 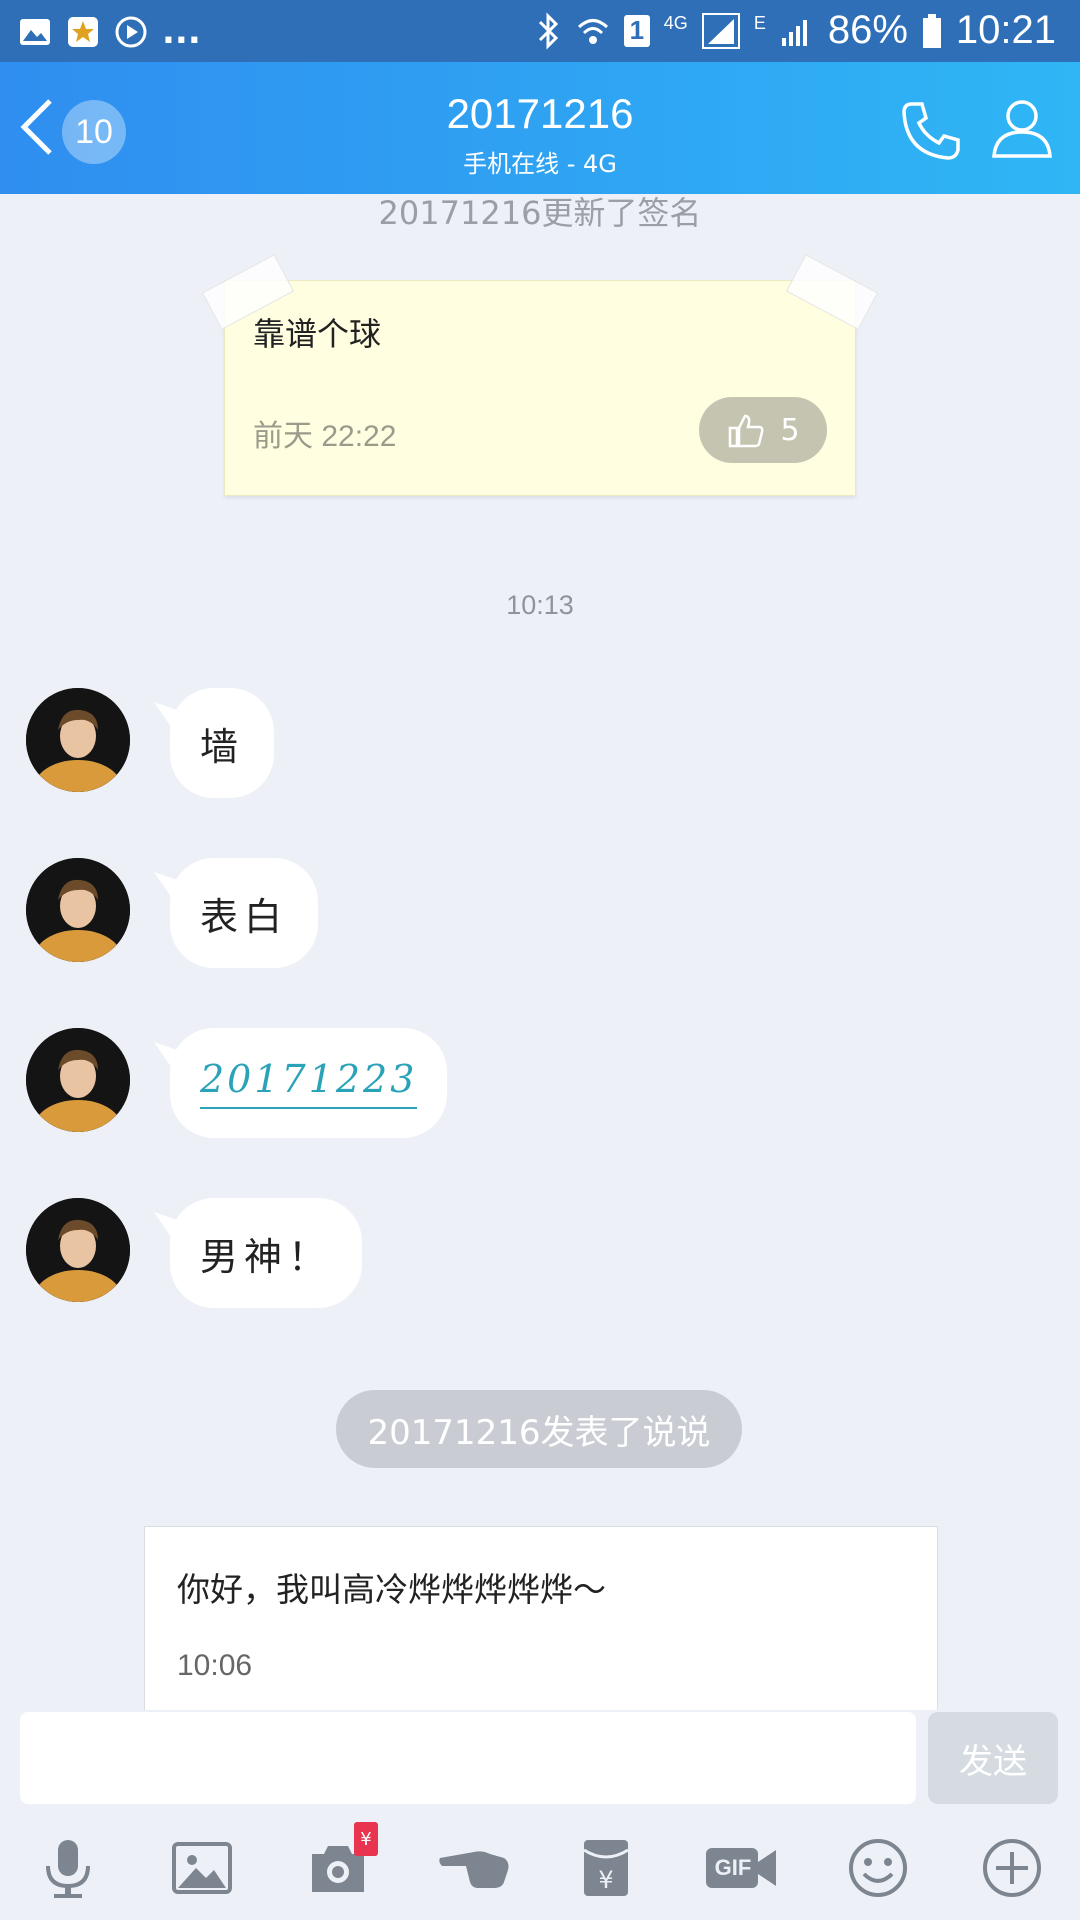 What do you see at coordinates (342, 1861) in the screenshot?
I see `camera-button: ¥` at bounding box center [342, 1861].